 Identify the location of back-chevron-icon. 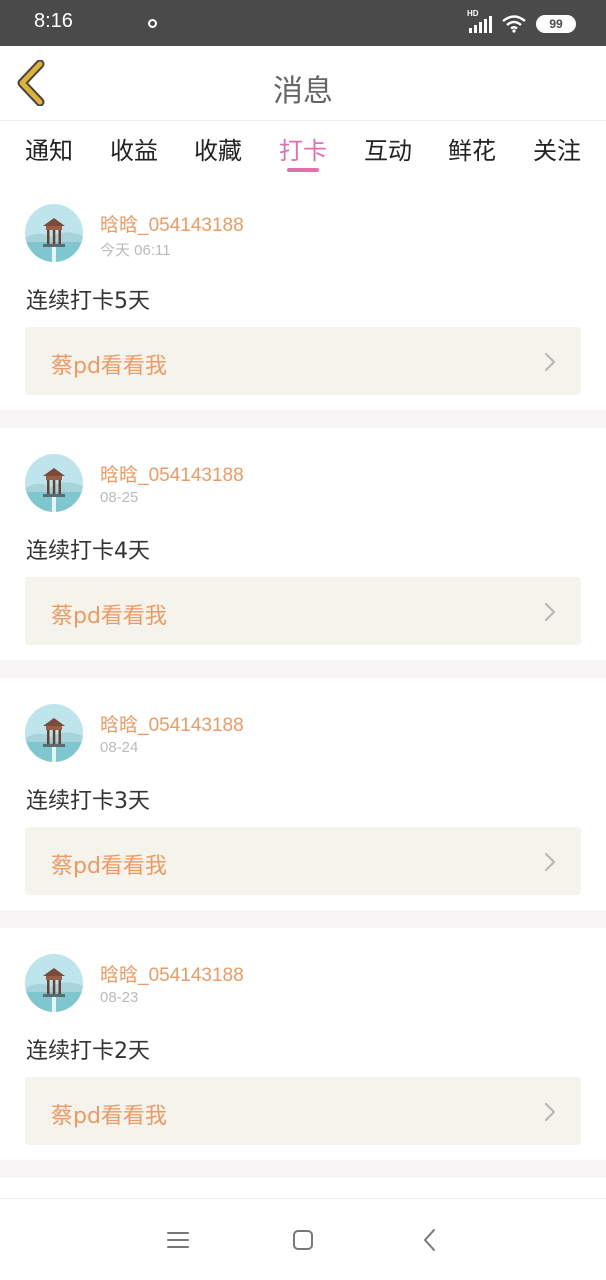
(431, 1240).